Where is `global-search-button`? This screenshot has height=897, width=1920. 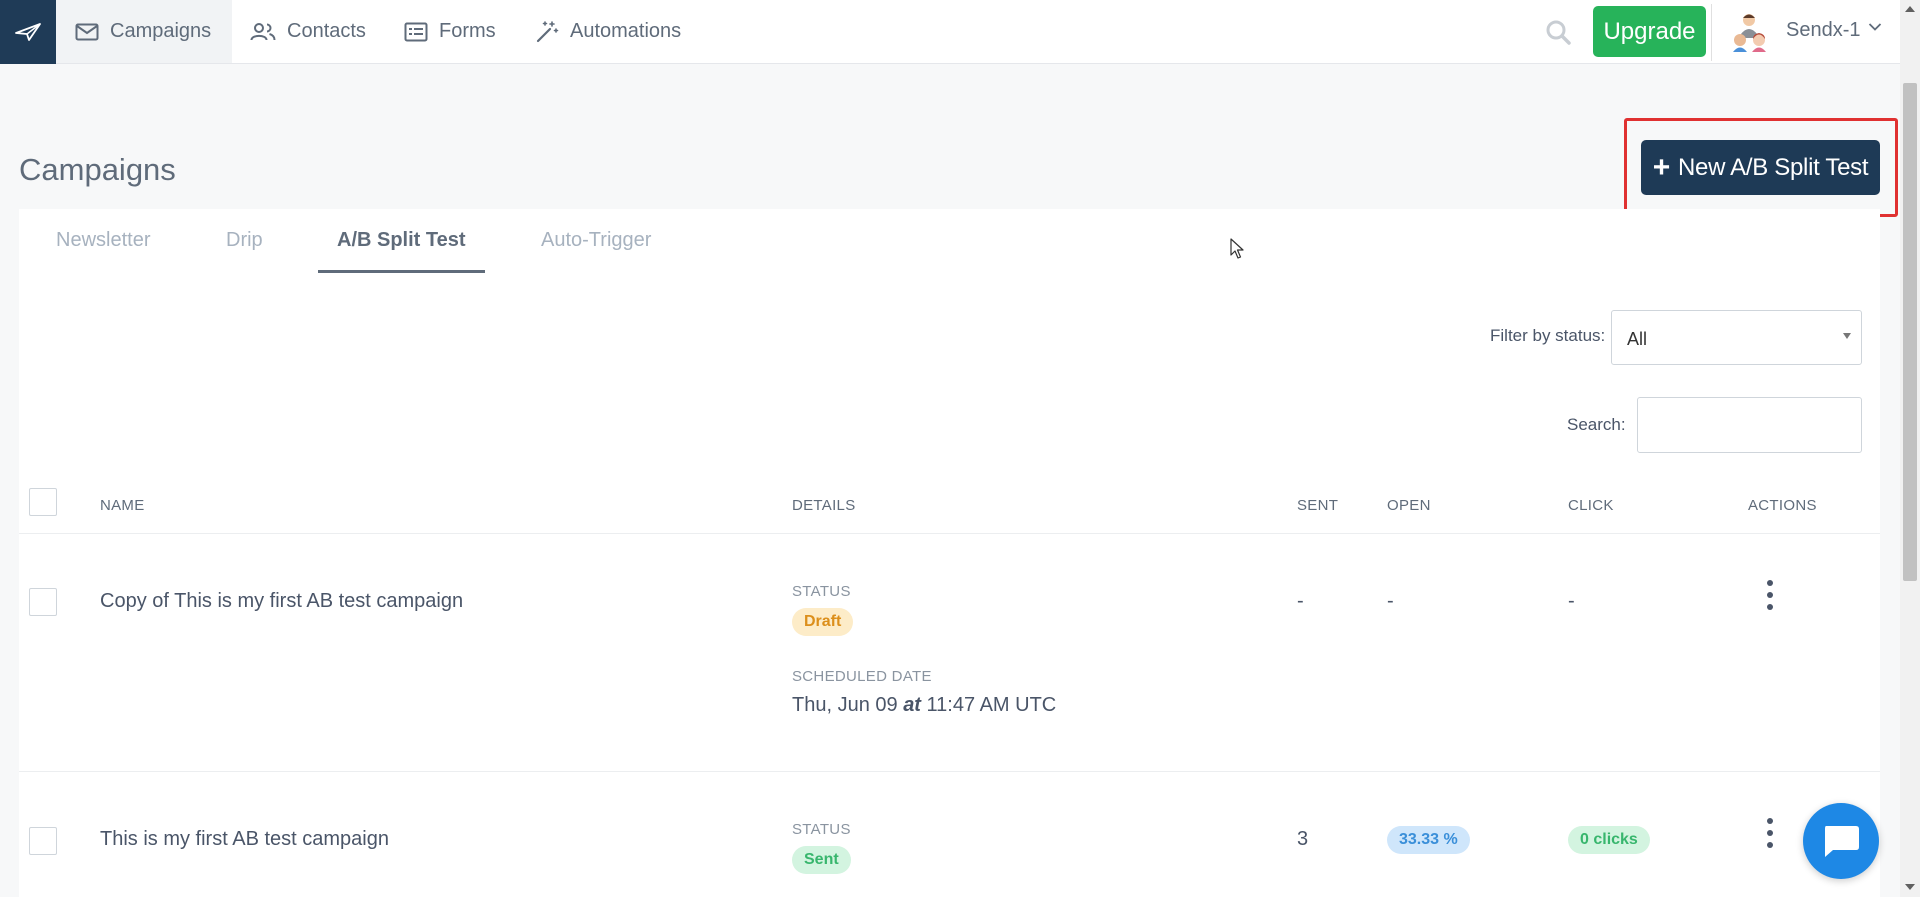
global-search-button is located at coordinates (1558, 32).